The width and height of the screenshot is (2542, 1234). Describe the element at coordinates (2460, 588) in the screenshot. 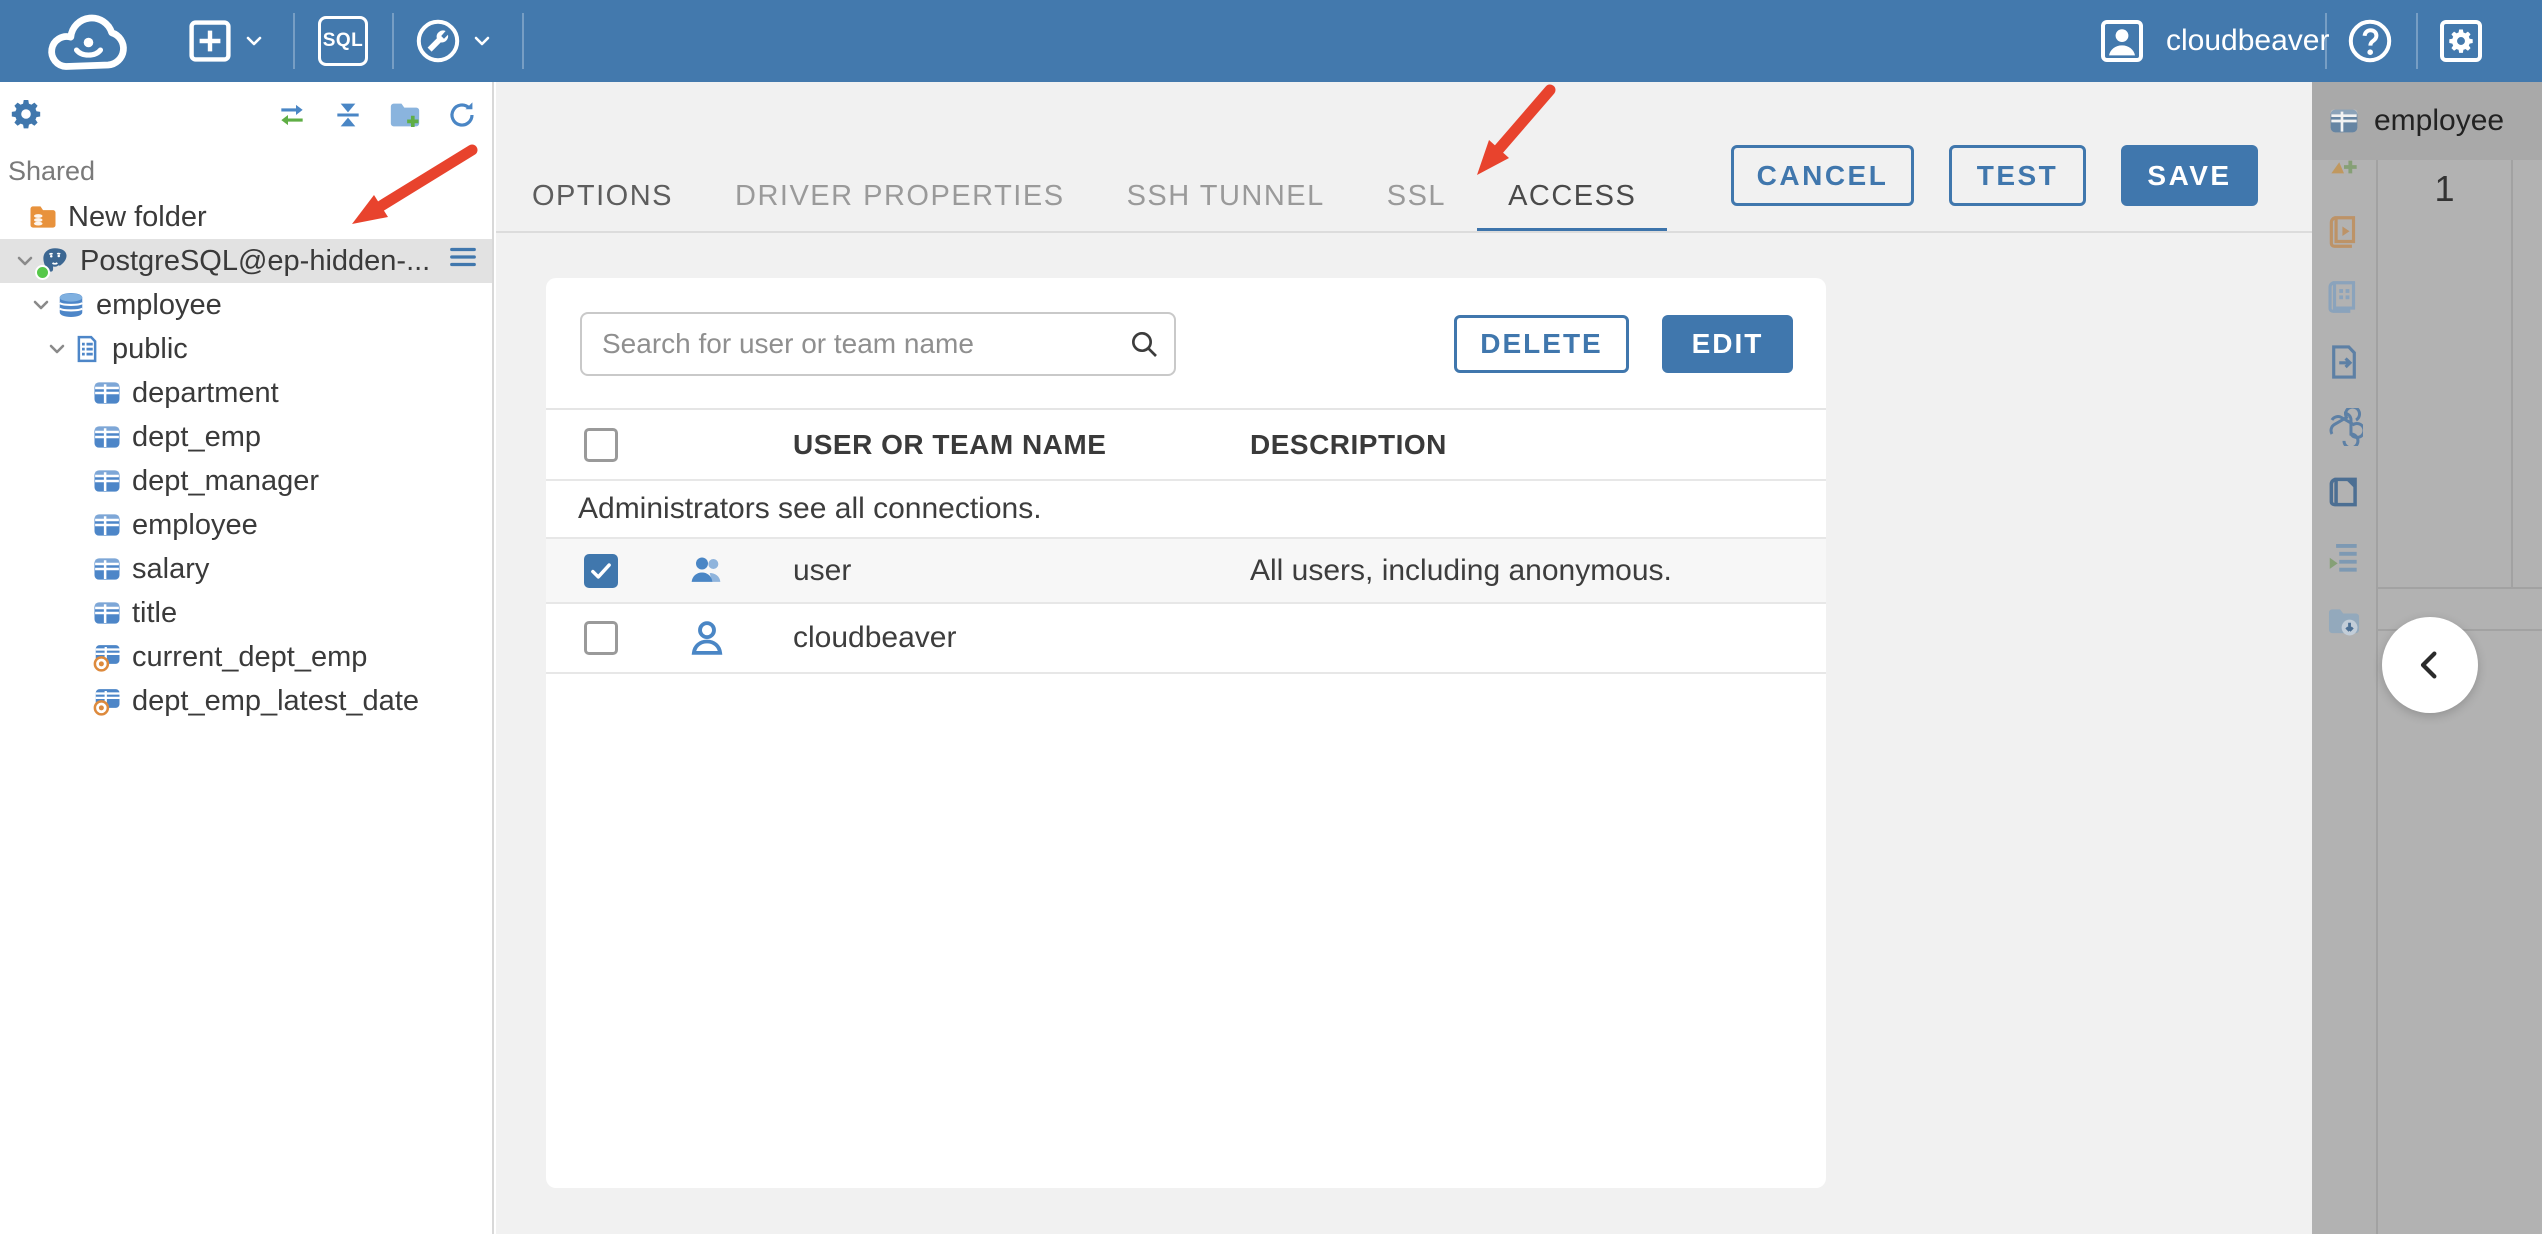

I see `grid-bottom-divider` at that location.